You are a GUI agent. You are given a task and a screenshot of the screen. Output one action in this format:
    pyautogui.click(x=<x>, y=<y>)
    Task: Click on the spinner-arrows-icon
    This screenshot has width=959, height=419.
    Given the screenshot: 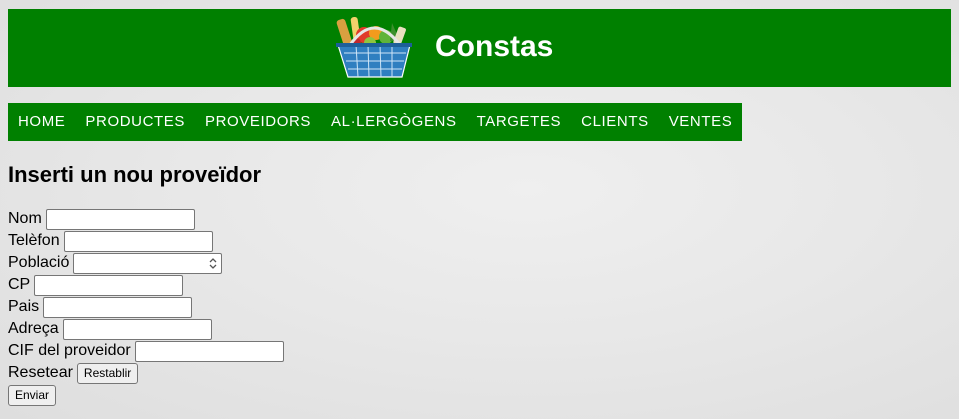 What is the action you would take?
    pyautogui.click(x=213, y=263)
    